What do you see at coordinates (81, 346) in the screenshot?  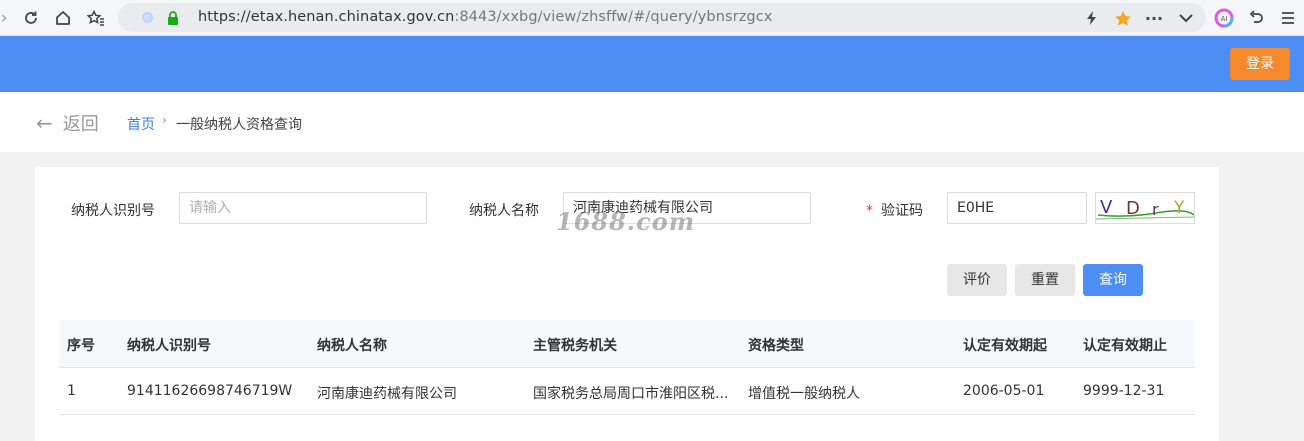 I see `column-header-index: 序号` at bounding box center [81, 346].